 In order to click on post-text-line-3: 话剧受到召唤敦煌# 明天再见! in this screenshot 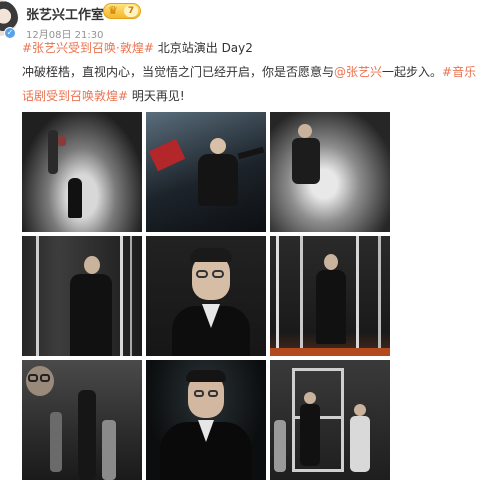, I will do `click(103, 96)`.